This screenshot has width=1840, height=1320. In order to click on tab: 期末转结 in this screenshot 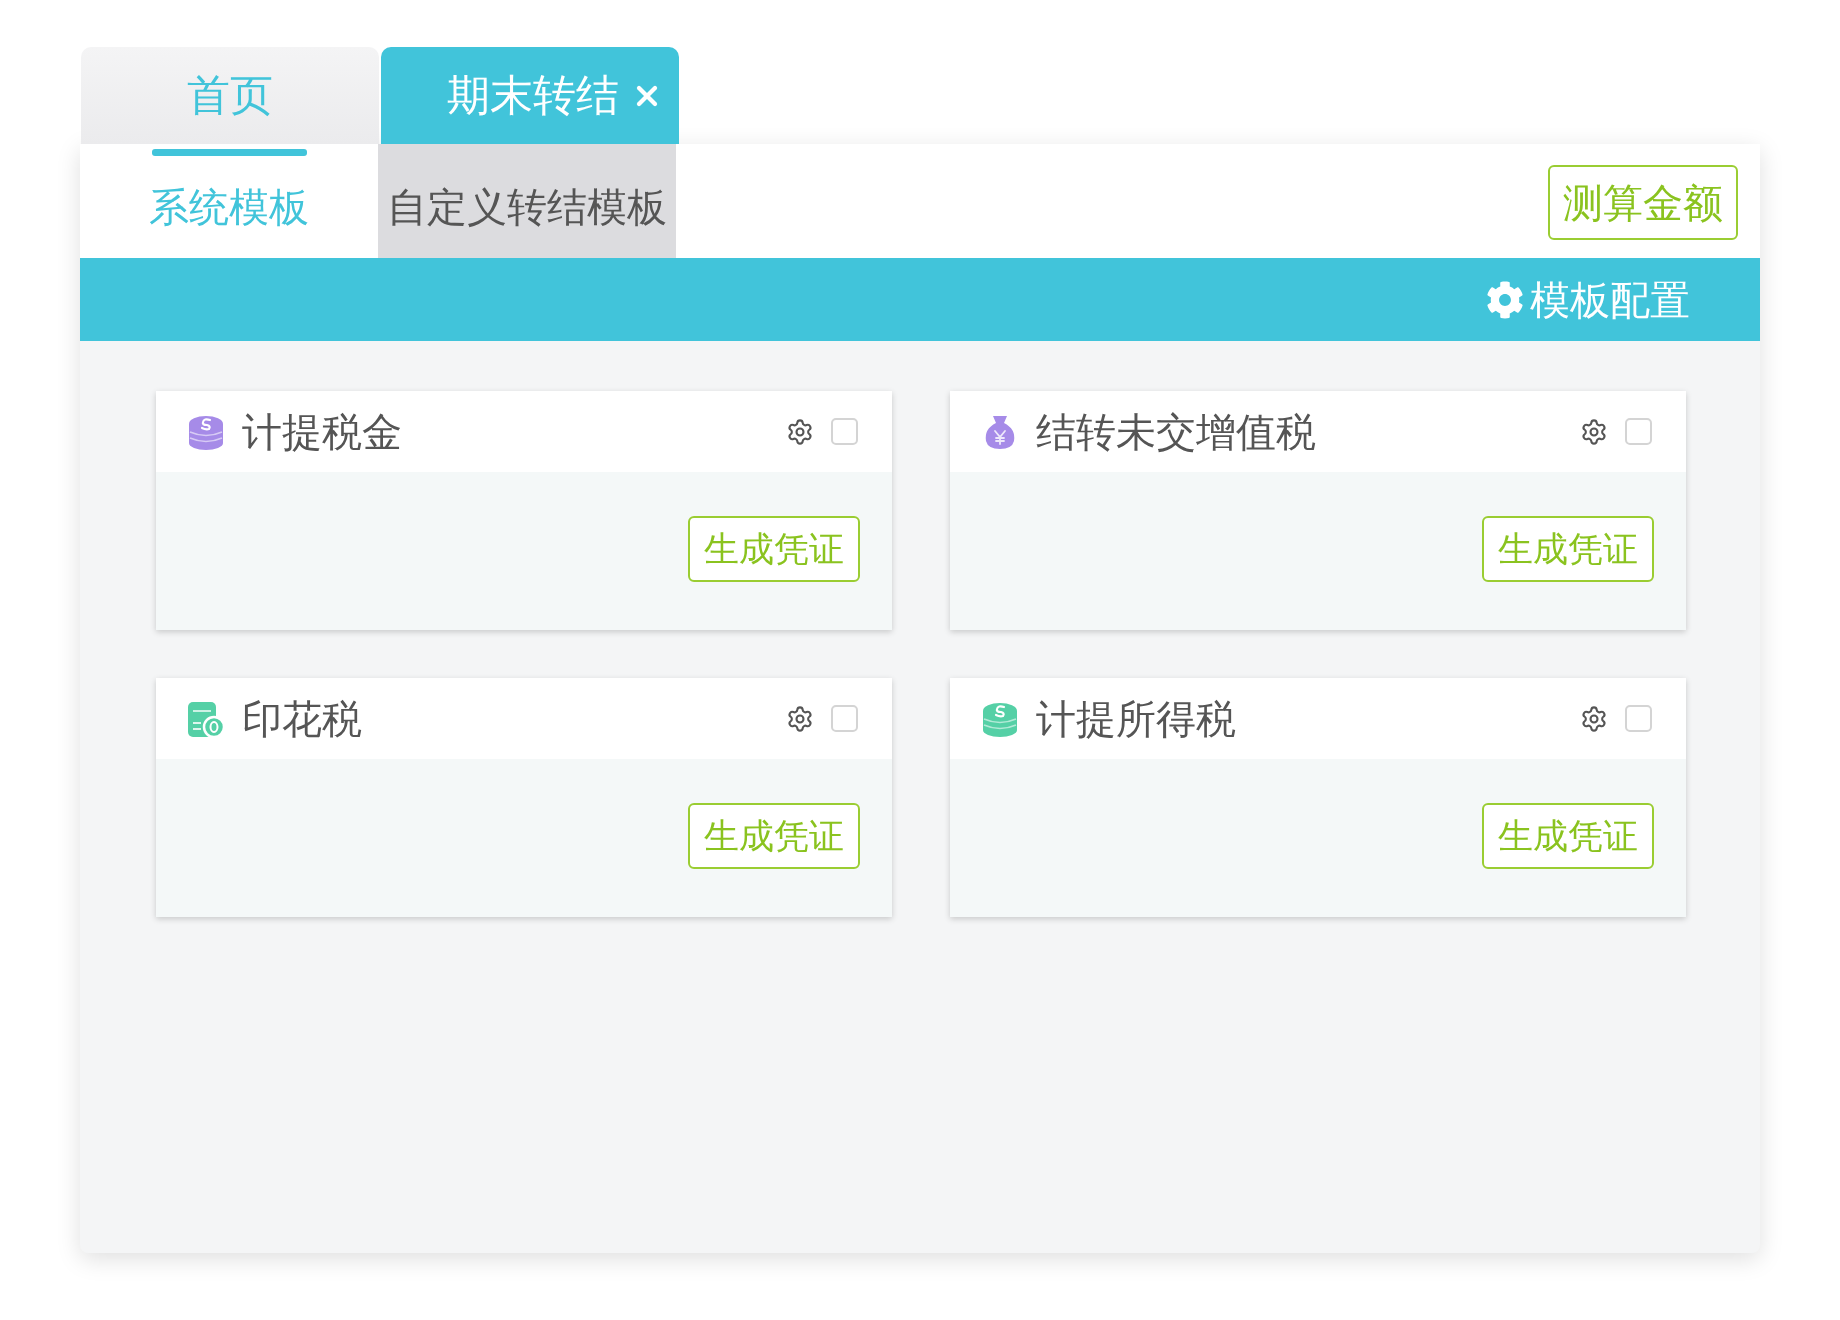, I will do `click(530, 95)`.